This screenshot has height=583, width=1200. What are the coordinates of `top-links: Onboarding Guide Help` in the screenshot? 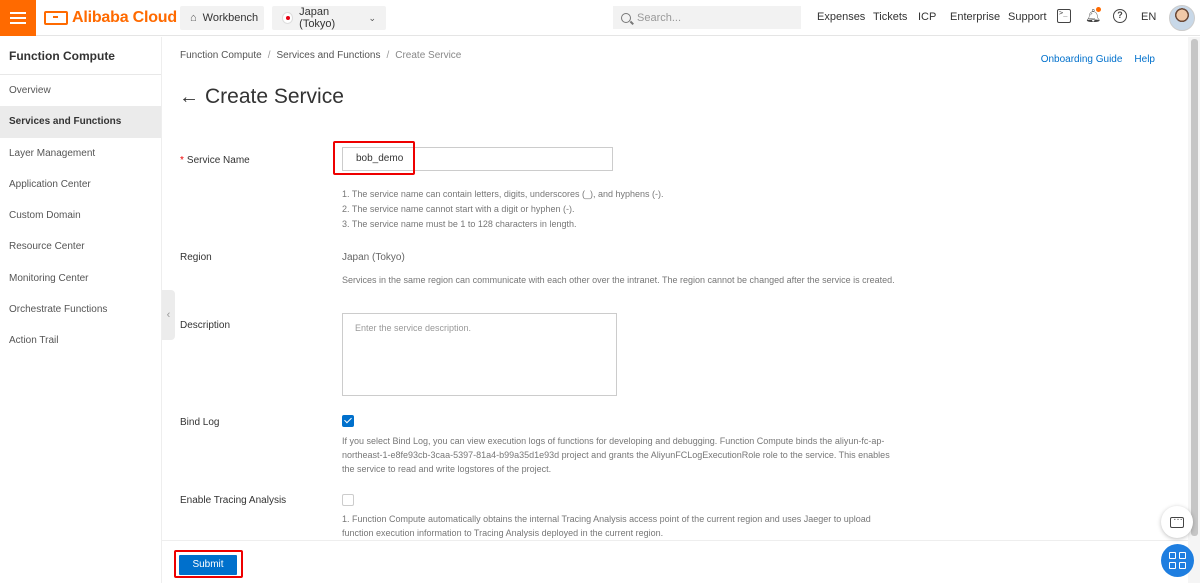 It's located at (1098, 59).